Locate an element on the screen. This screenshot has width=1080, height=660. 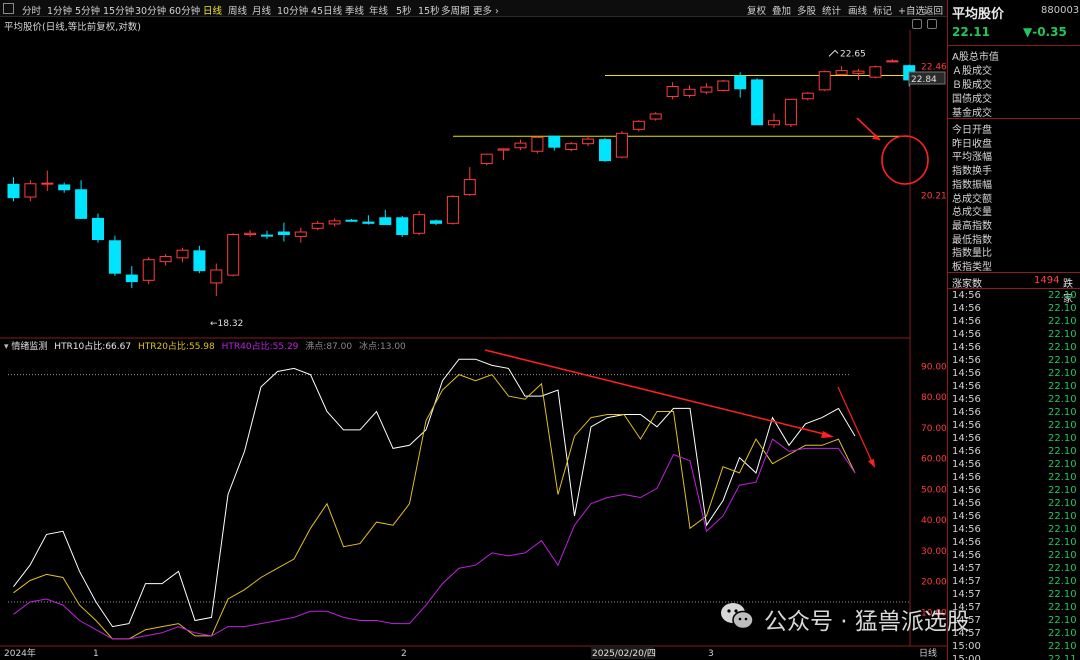
indicator-tick-label: 90.00 is located at coordinates (934, 367).